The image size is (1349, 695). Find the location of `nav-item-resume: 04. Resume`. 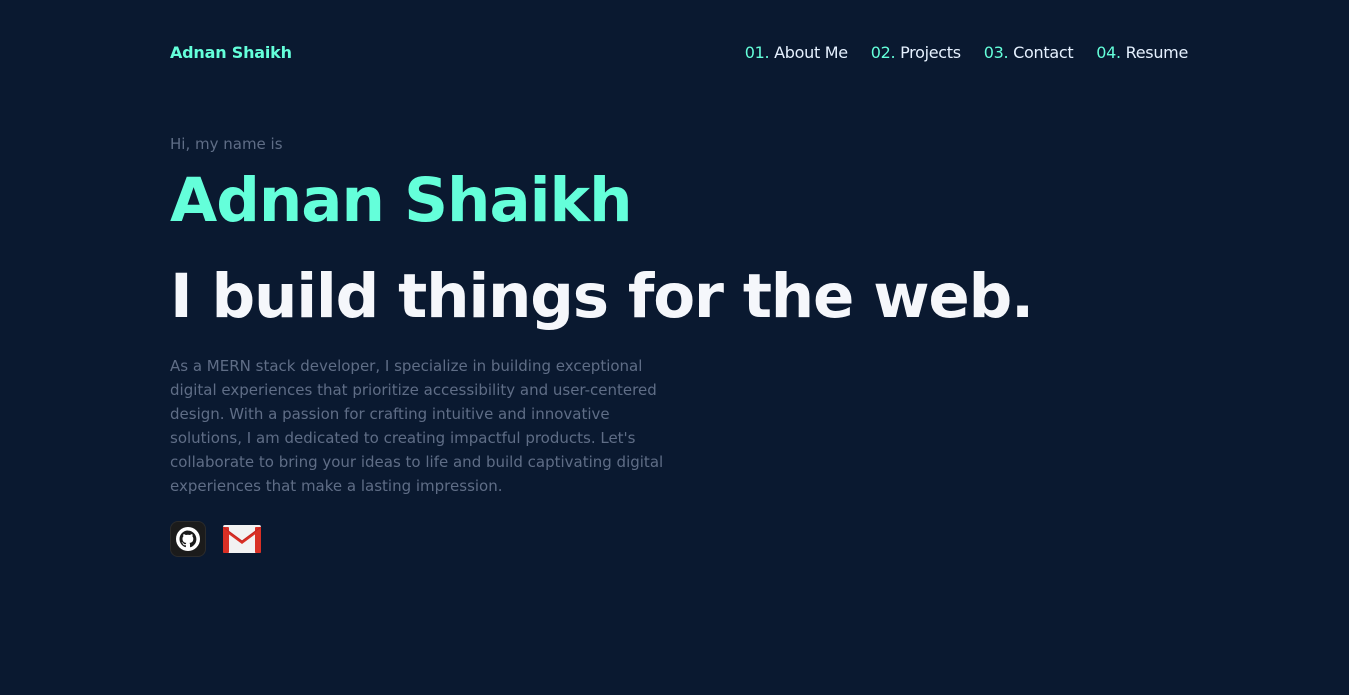

nav-item-resume: 04. Resume is located at coordinates (1142, 52).